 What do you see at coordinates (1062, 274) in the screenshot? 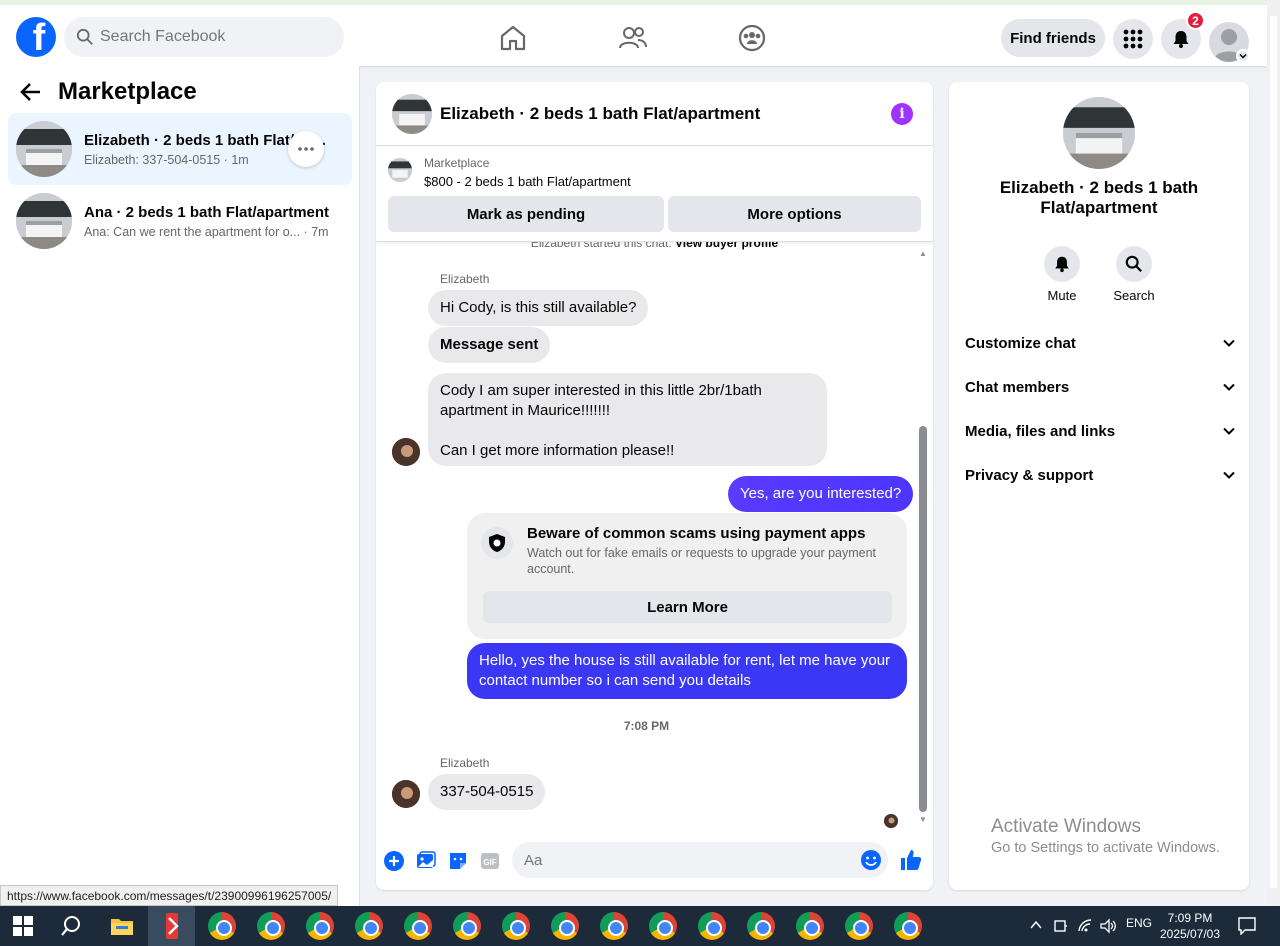
I see `mute-action: Mute` at bounding box center [1062, 274].